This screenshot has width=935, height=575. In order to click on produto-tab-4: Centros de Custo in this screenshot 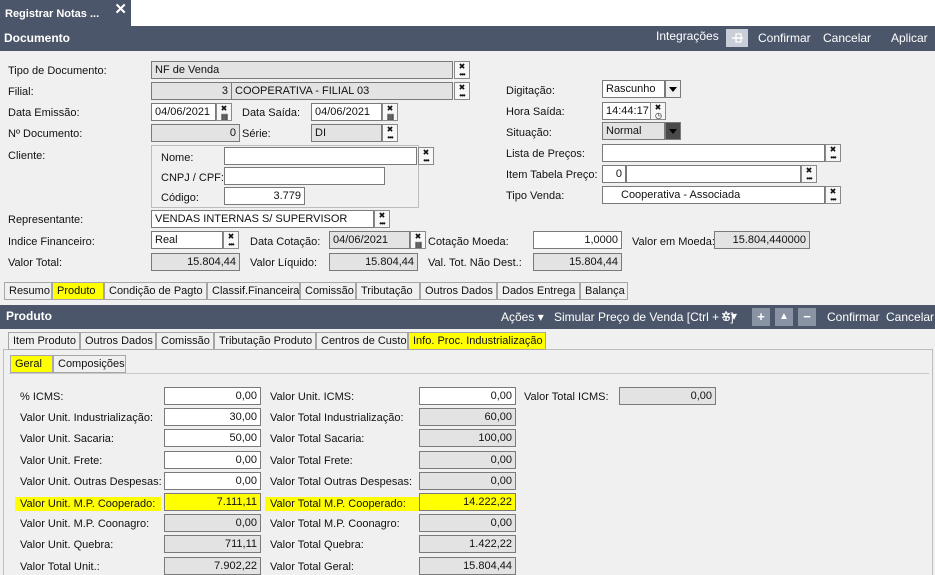, I will do `click(362, 341)`.